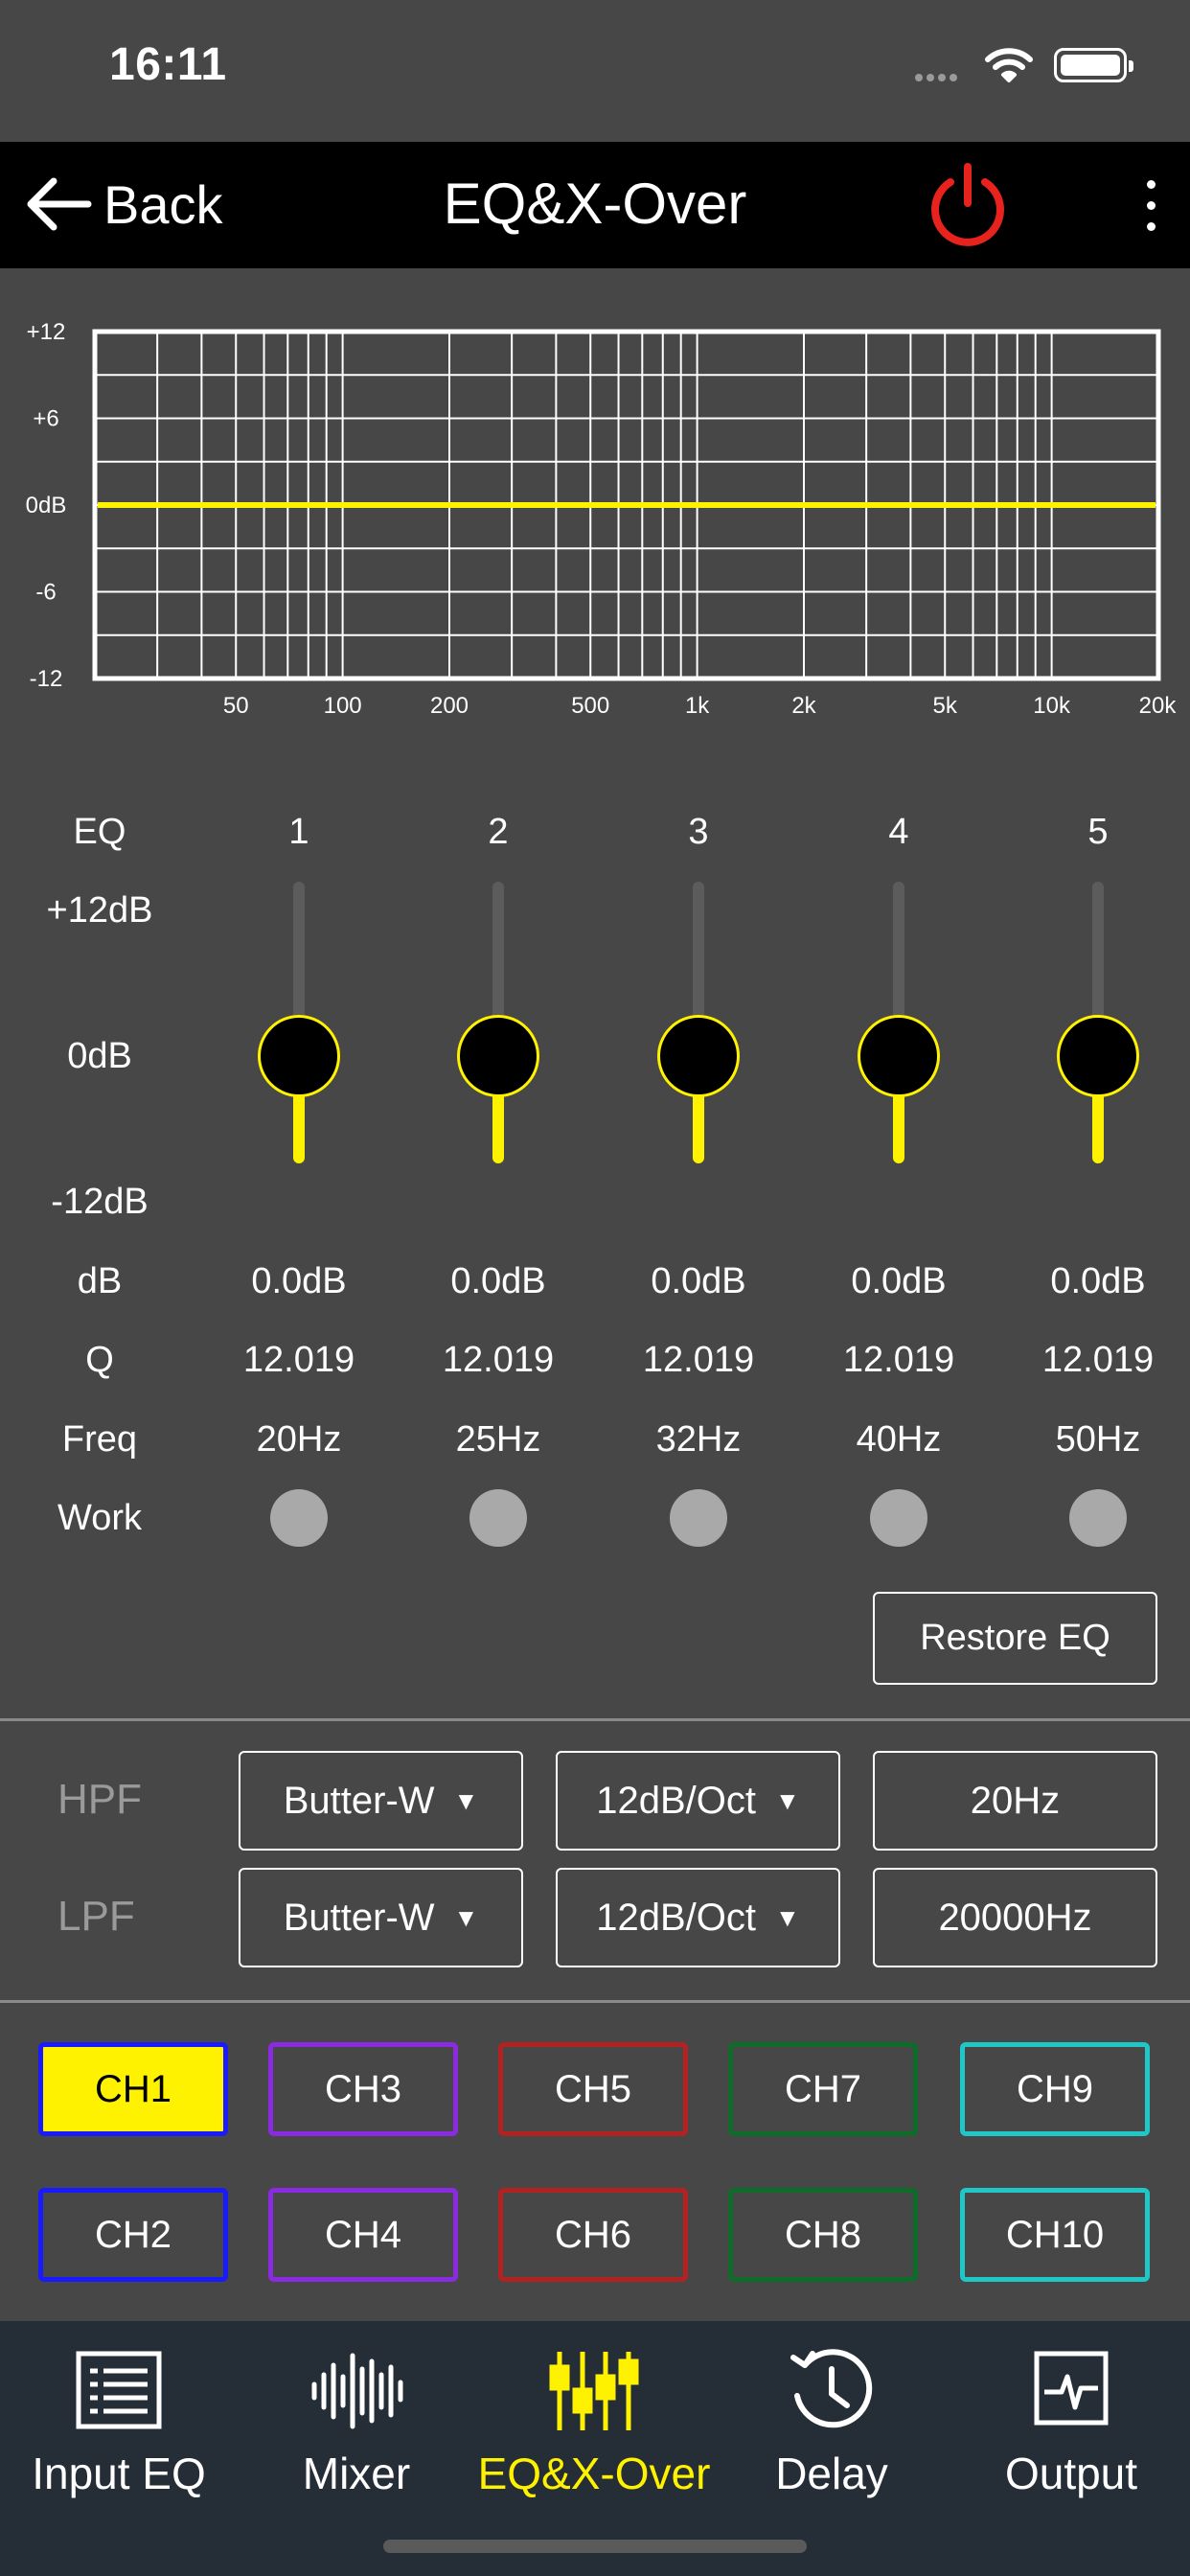 Image resolution: width=1190 pixels, height=2576 pixels. I want to click on band-freq-value: 32Hz, so click(699, 1439).